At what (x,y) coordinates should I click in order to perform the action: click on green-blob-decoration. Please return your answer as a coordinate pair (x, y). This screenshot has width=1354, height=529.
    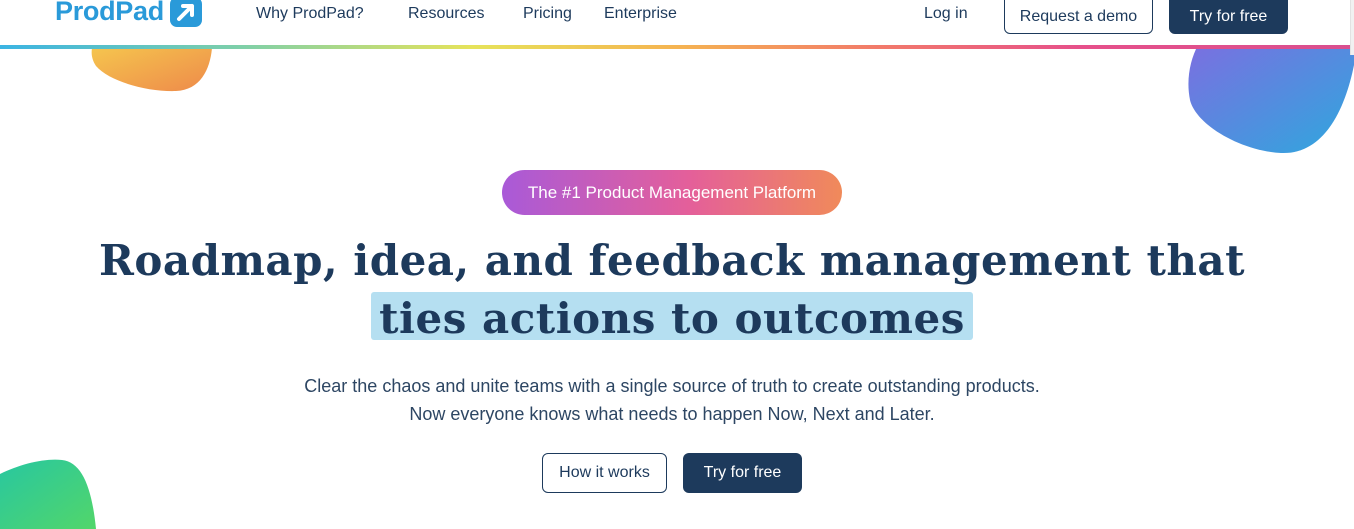
    Looking at the image, I should click on (48, 494).